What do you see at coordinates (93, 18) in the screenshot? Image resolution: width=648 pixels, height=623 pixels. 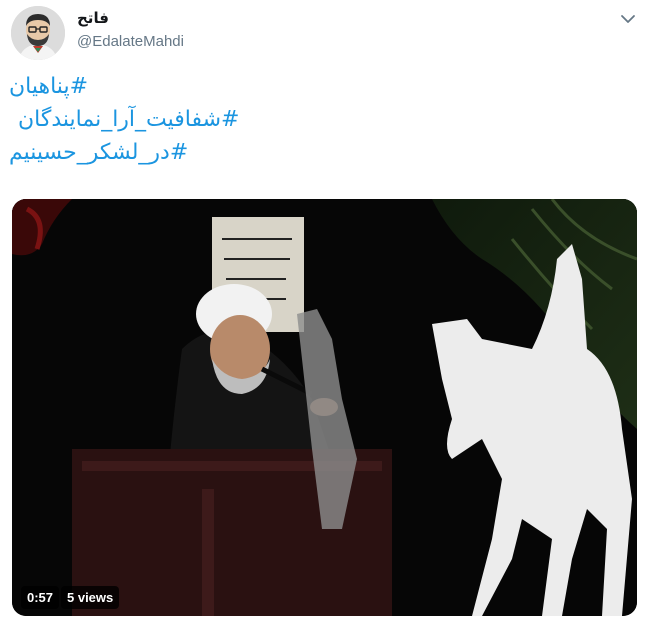 I see `author-display-name: فاتح` at bounding box center [93, 18].